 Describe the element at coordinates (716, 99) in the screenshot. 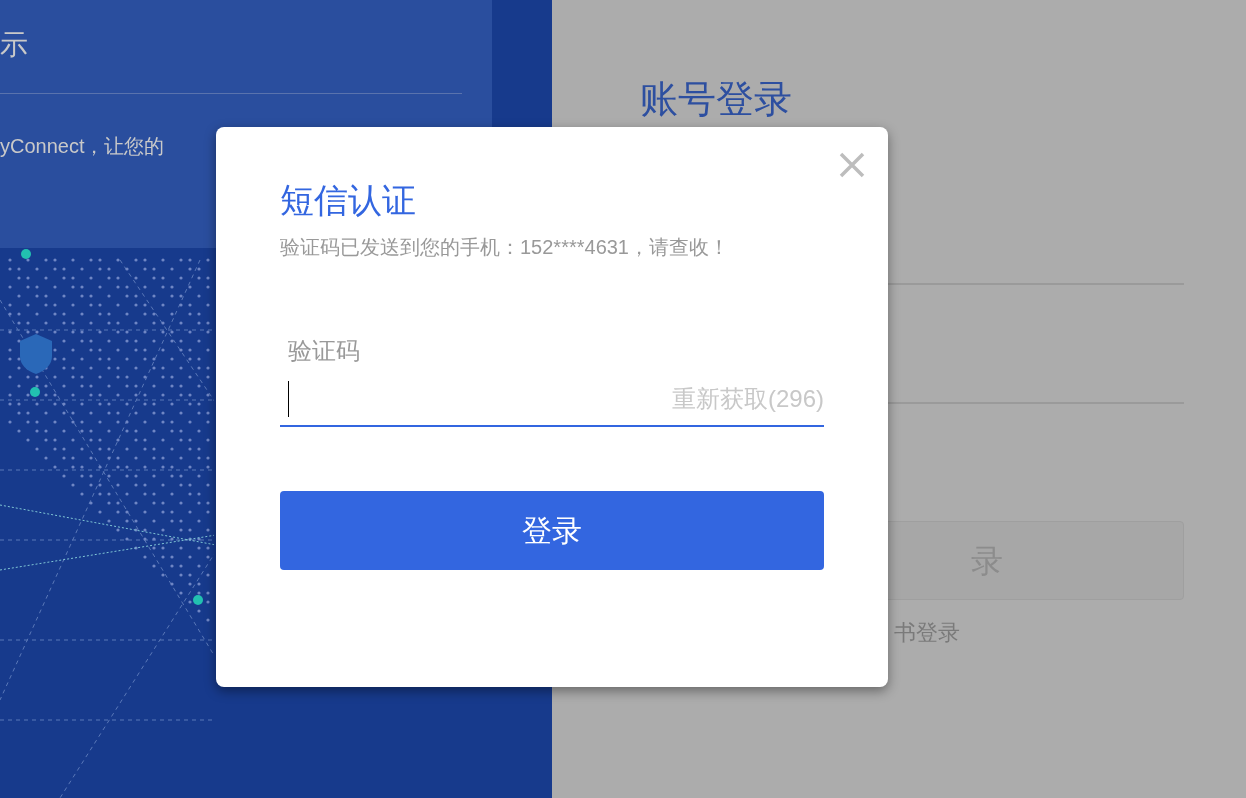

I see `login-title: 账号登录` at that location.